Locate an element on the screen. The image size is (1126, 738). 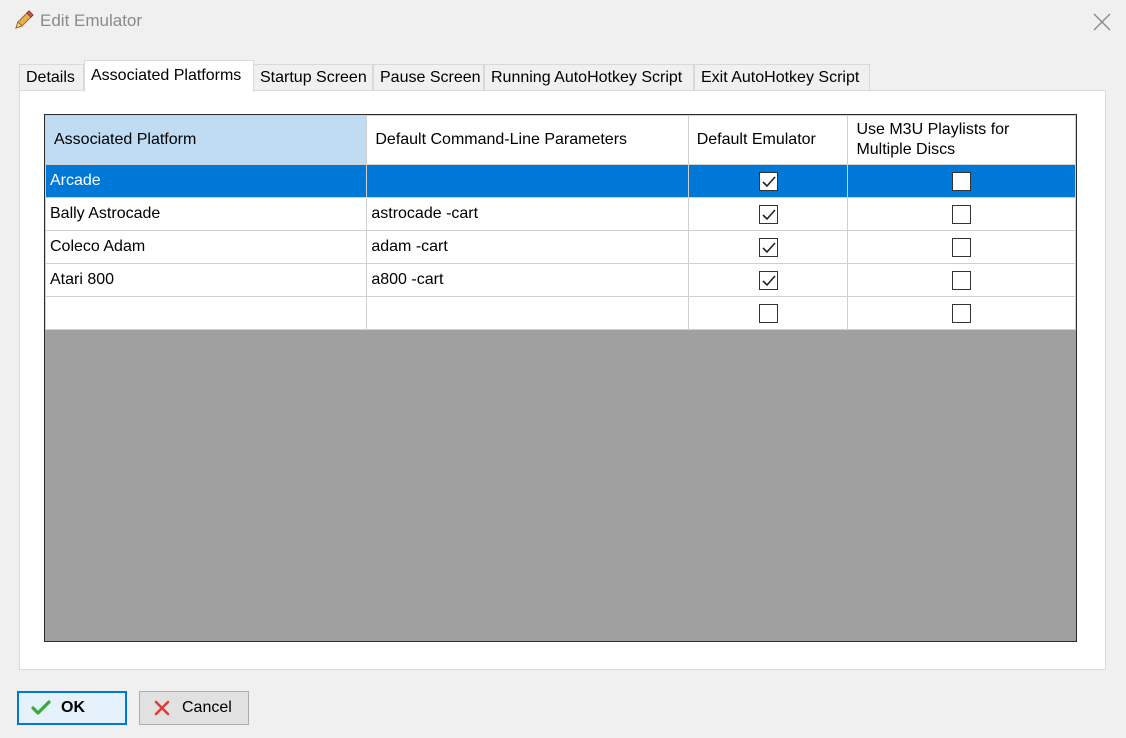
column-header-command-line-parameters: Default Command-Line Parameters is located at coordinates (527, 140).